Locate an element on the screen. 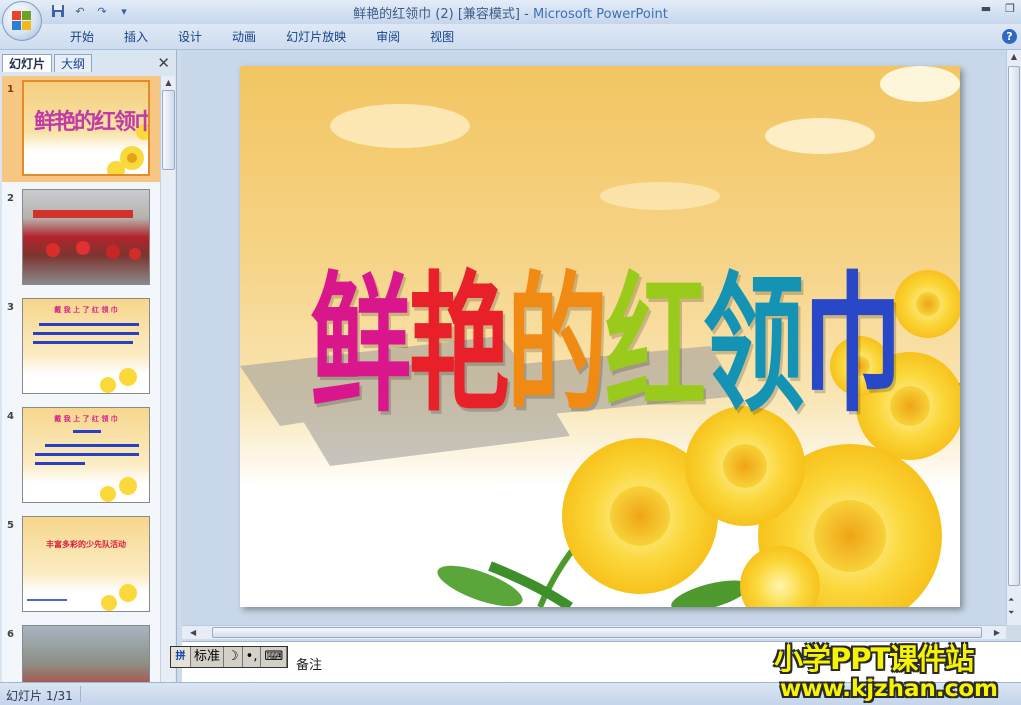 This screenshot has width=1021, height=705. window-title: 鲜艳的红领巾 (2) [兼容模式] - Microsoft PowerPoint is located at coordinates (510, 12).